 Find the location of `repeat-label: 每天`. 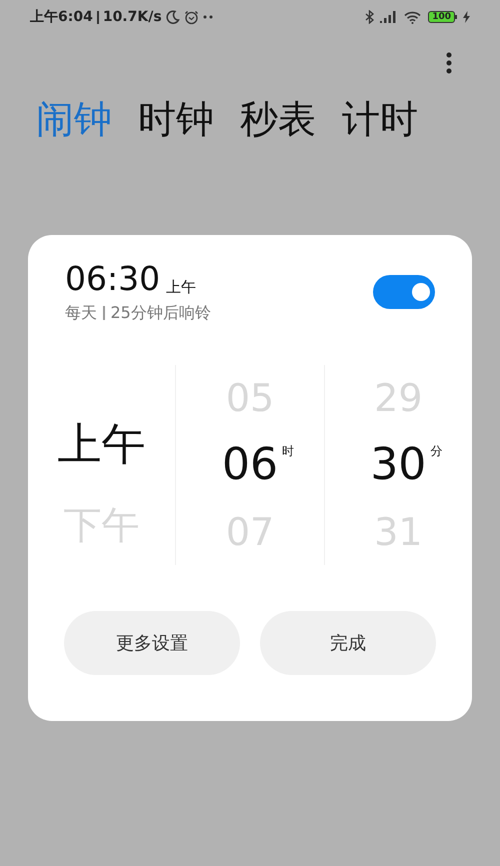

repeat-label: 每天 is located at coordinates (81, 313).